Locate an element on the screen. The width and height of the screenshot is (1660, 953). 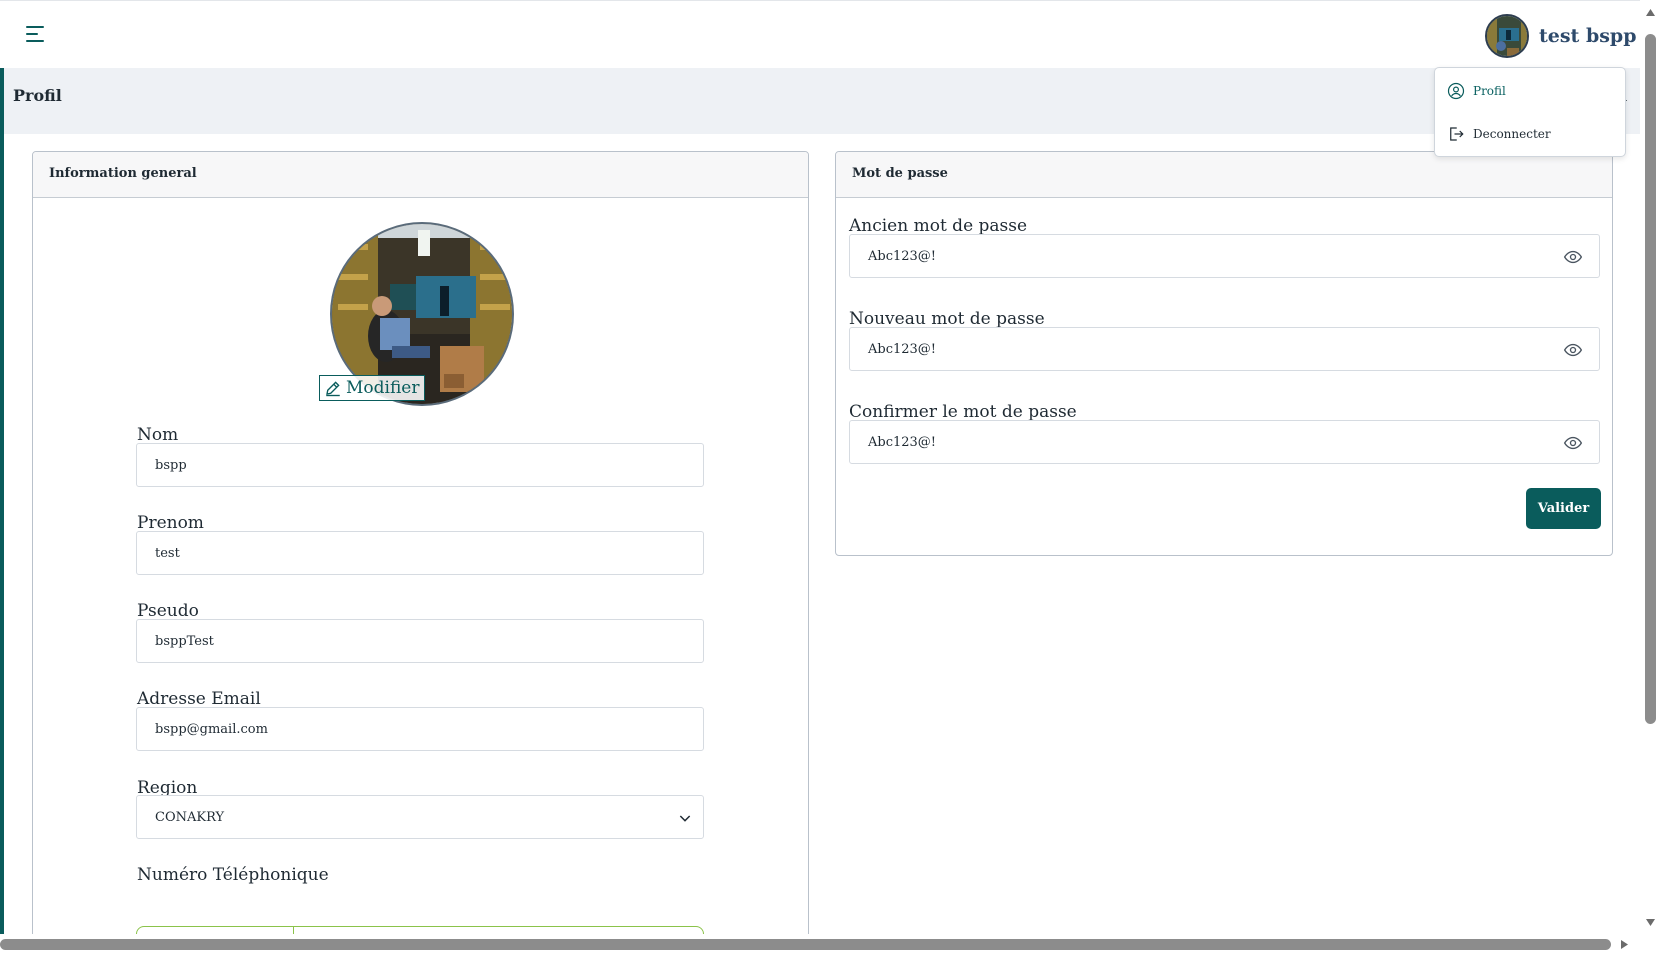
prenom-label: Prenom is located at coordinates (170, 523).